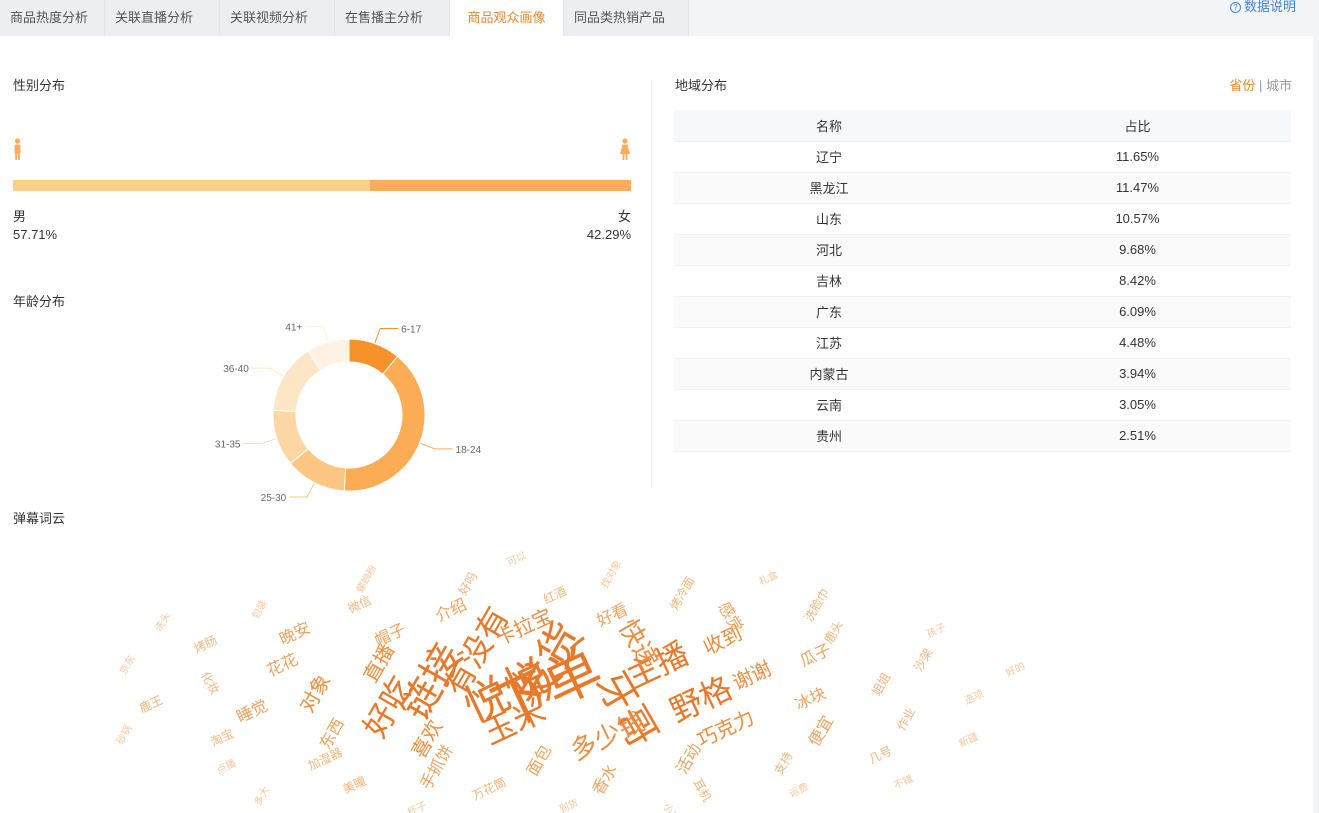 The width and height of the screenshot is (1319, 813). I want to click on region-share: 8.42%, so click(1137, 281).